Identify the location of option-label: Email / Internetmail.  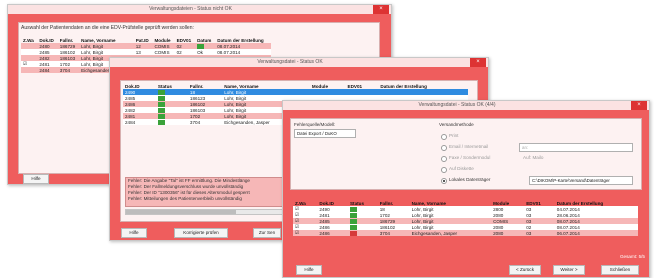
(469, 146).